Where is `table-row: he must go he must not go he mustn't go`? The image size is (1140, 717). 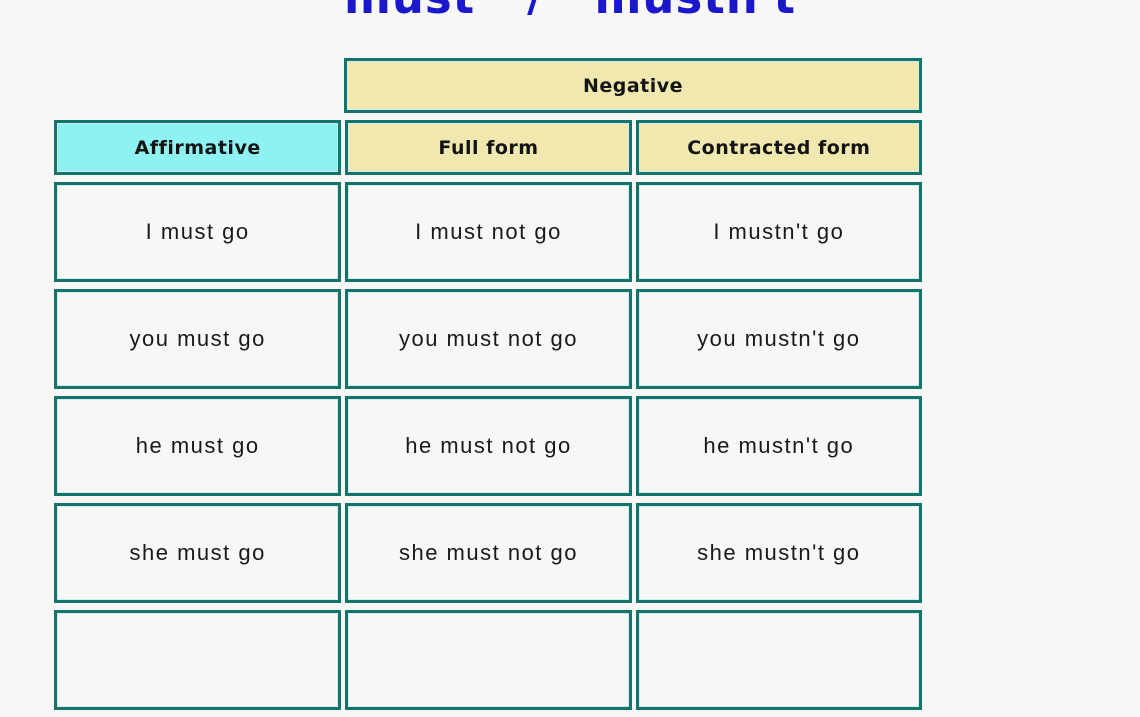
table-row: he must go he must not go he mustn't go is located at coordinates (488, 446).